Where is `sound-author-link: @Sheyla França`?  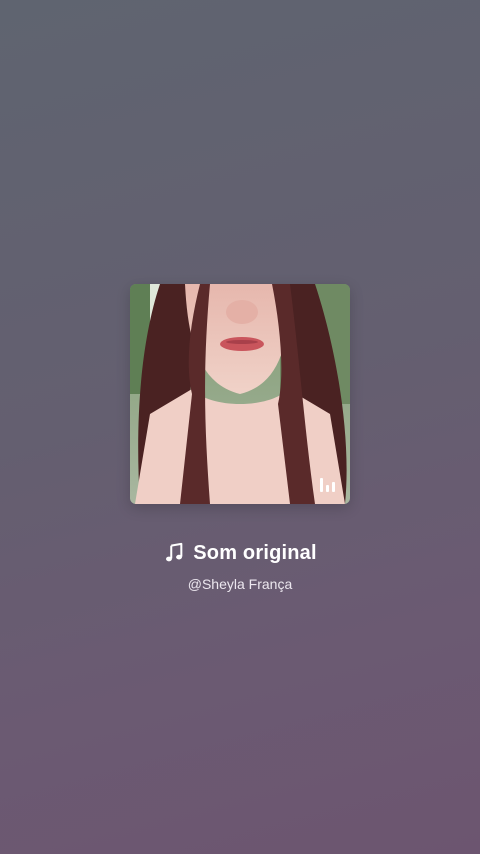
sound-author-link: @Sheyla França is located at coordinates (240, 584).